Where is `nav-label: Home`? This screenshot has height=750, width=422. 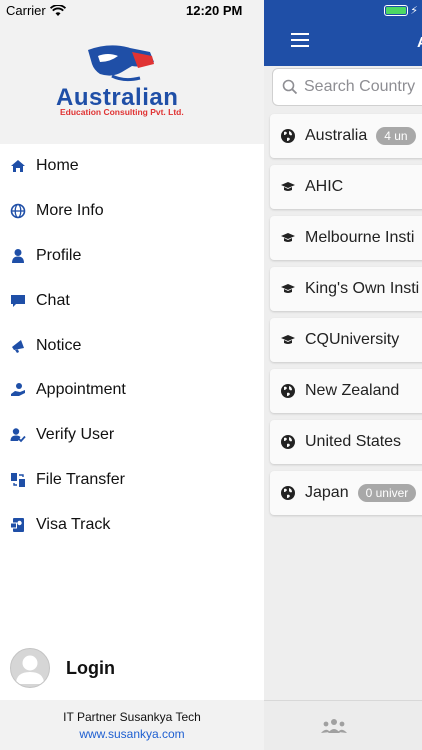 nav-label: Home is located at coordinates (57, 166).